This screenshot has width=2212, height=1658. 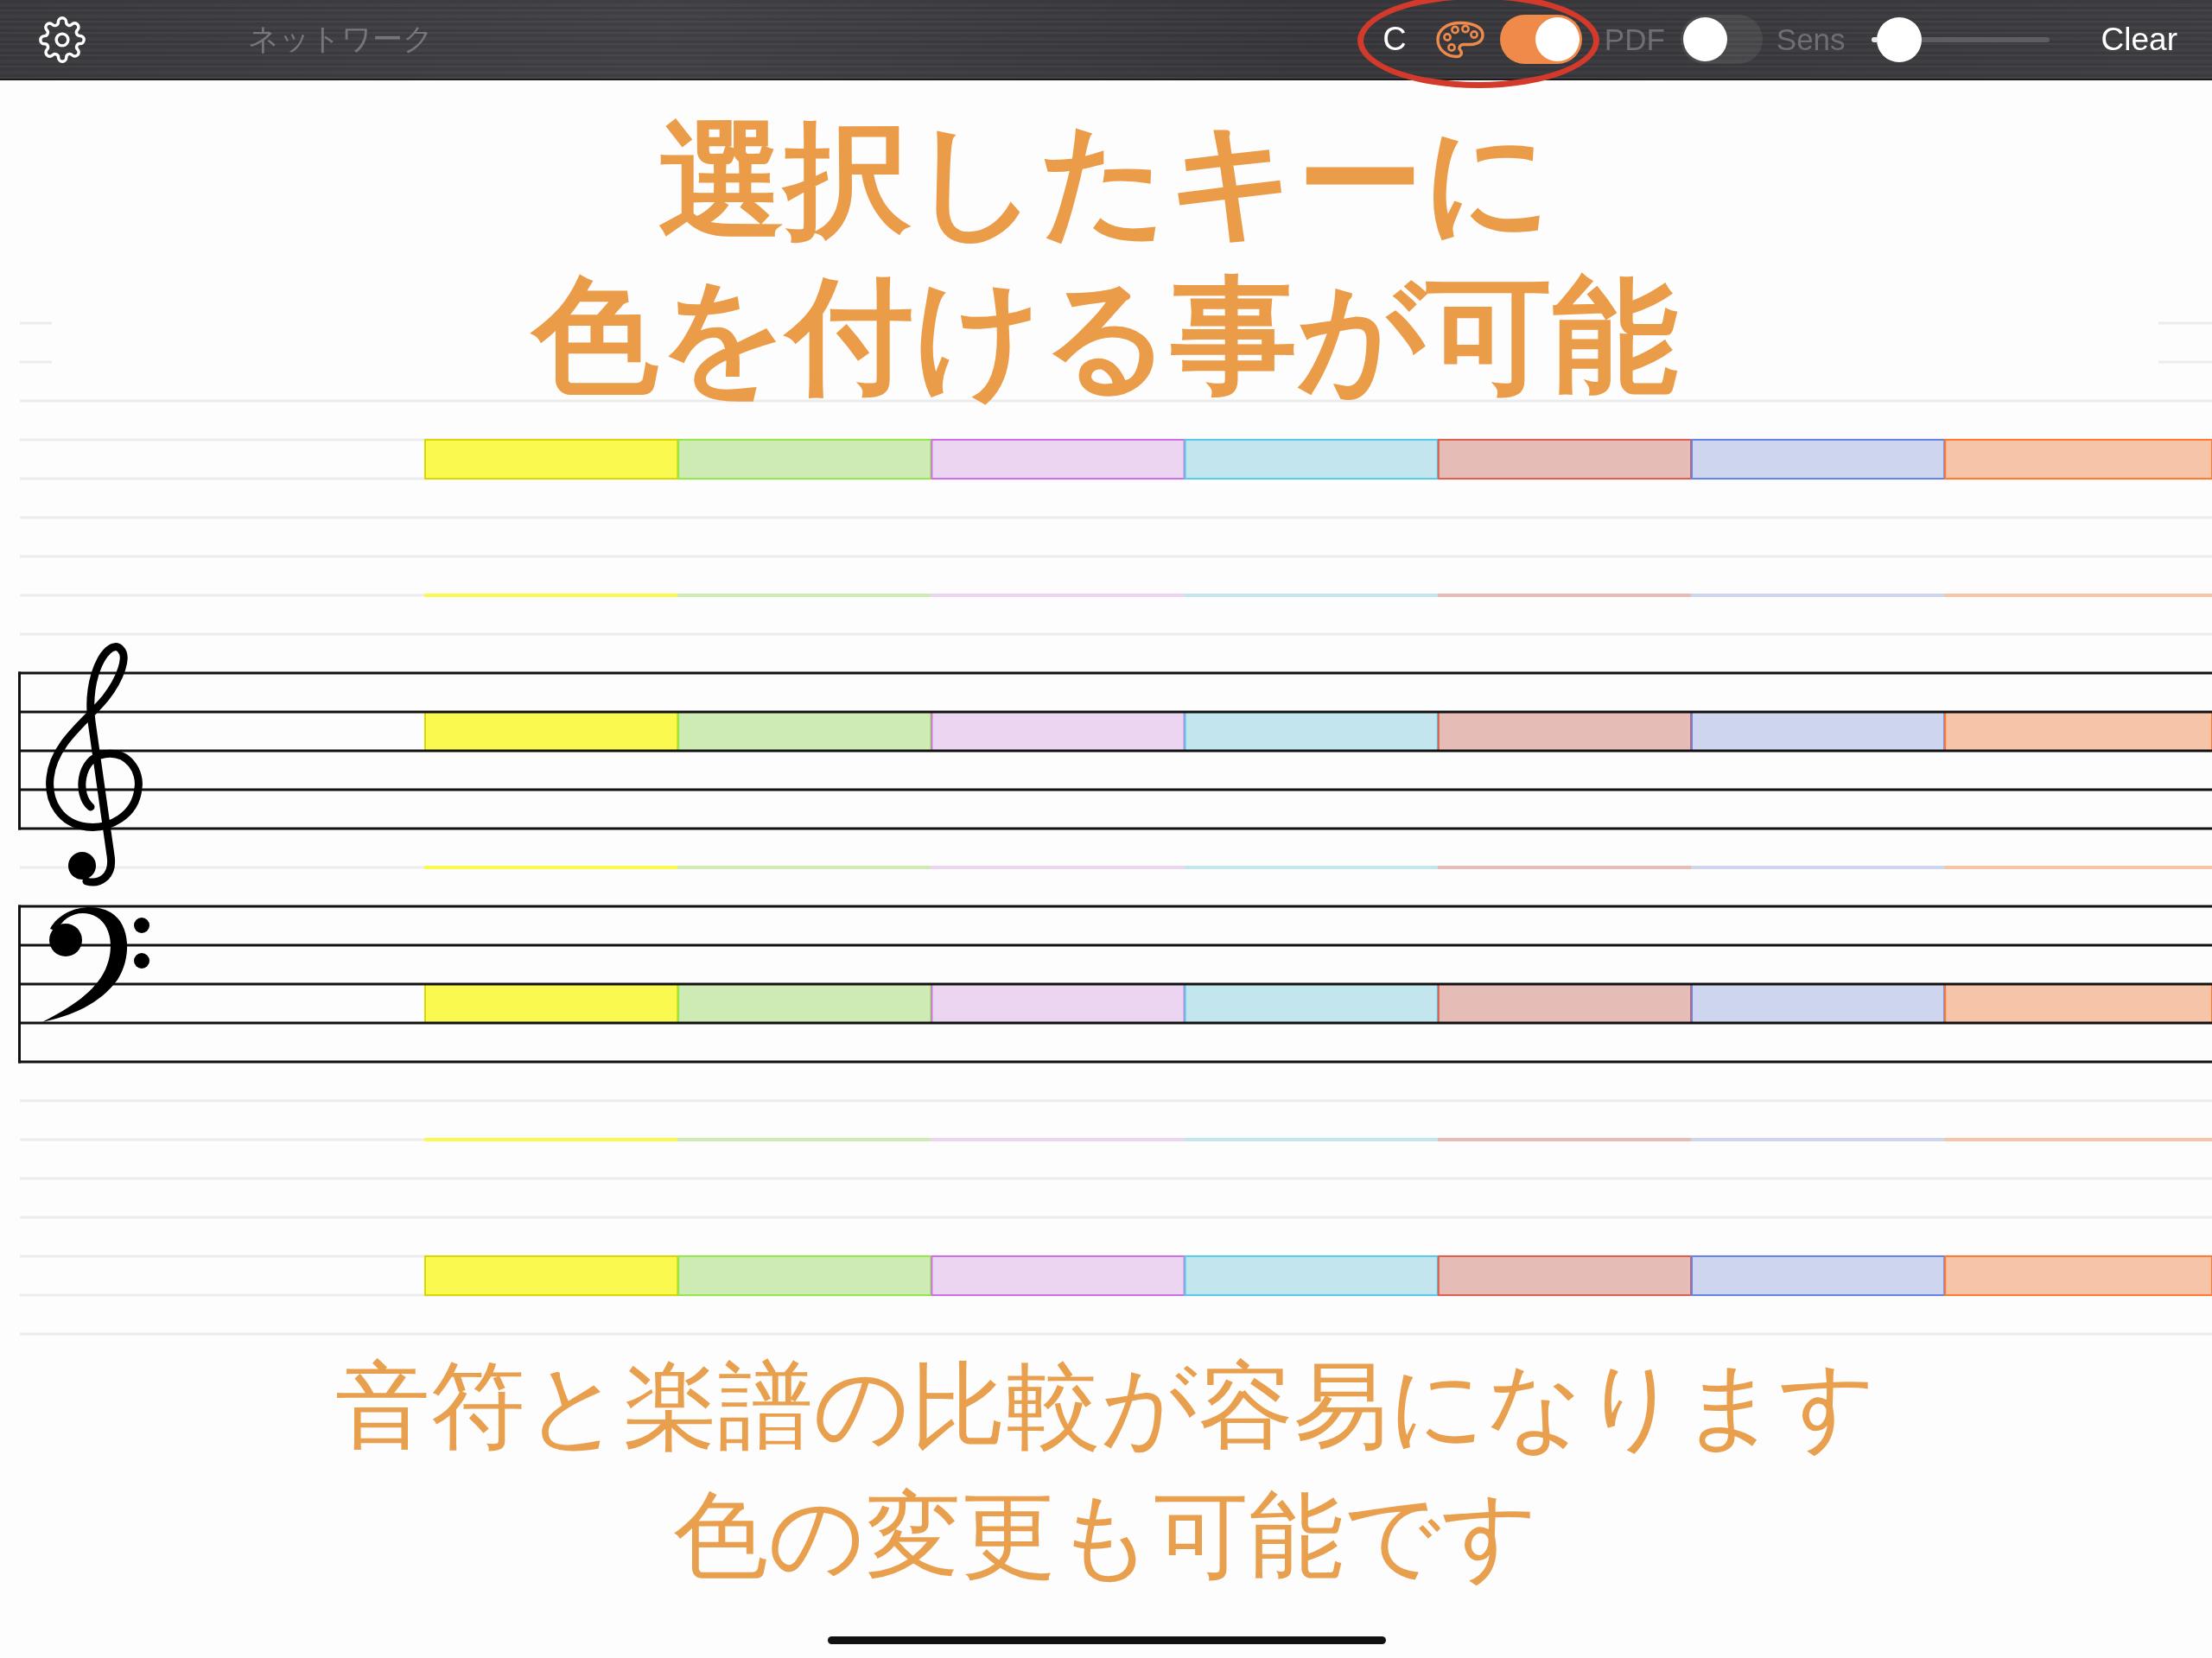 What do you see at coordinates (1105, 180) in the screenshot?
I see `headline-text: 選択したキーに` at bounding box center [1105, 180].